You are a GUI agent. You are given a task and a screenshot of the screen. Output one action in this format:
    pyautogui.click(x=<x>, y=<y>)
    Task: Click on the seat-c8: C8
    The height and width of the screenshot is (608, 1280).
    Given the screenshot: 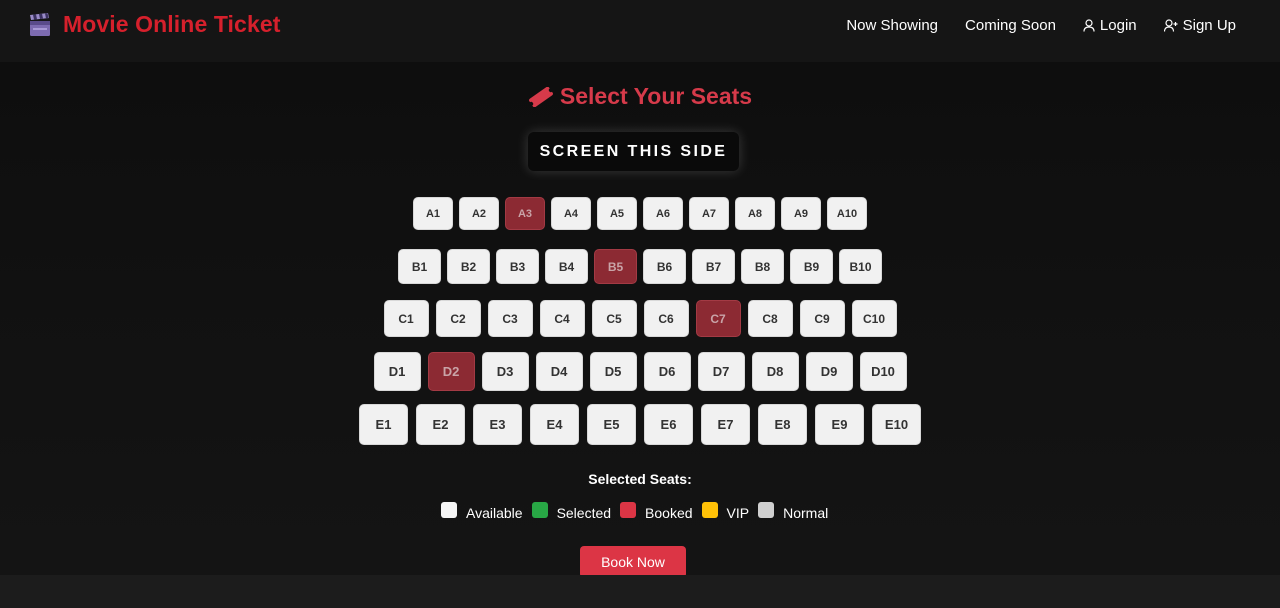 What is the action you would take?
    pyautogui.click(x=770, y=318)
    